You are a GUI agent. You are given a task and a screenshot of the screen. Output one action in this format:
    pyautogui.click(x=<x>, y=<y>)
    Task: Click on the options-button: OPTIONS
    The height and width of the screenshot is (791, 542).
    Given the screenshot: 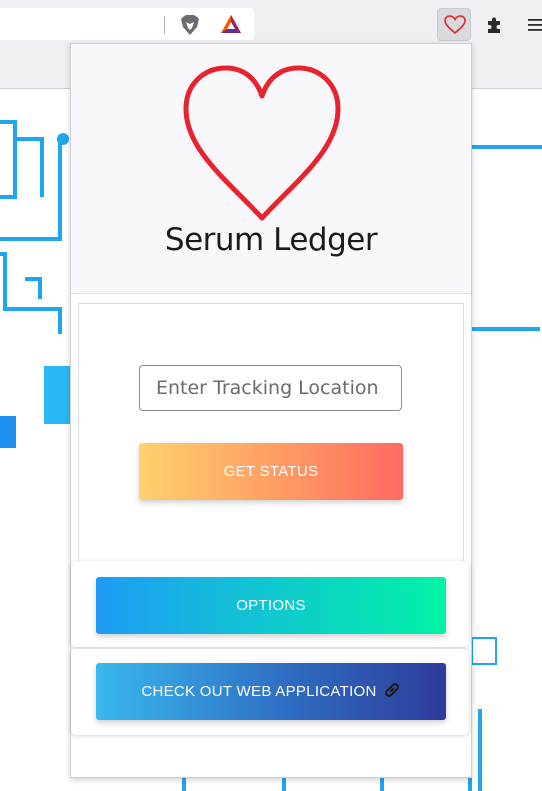 What is the action you would take?
    pyautogui.click(x=271, y=605)
    